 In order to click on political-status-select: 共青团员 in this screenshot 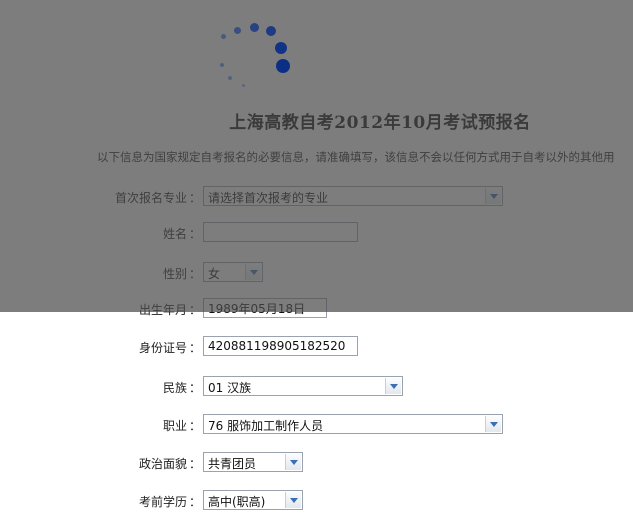, I will do `click(253, 462)`.